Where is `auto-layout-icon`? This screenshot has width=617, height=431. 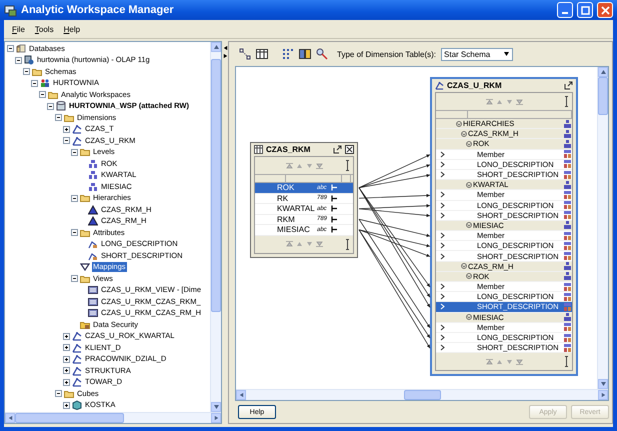 auto-layout-icon is located at coordinates (245, 54).